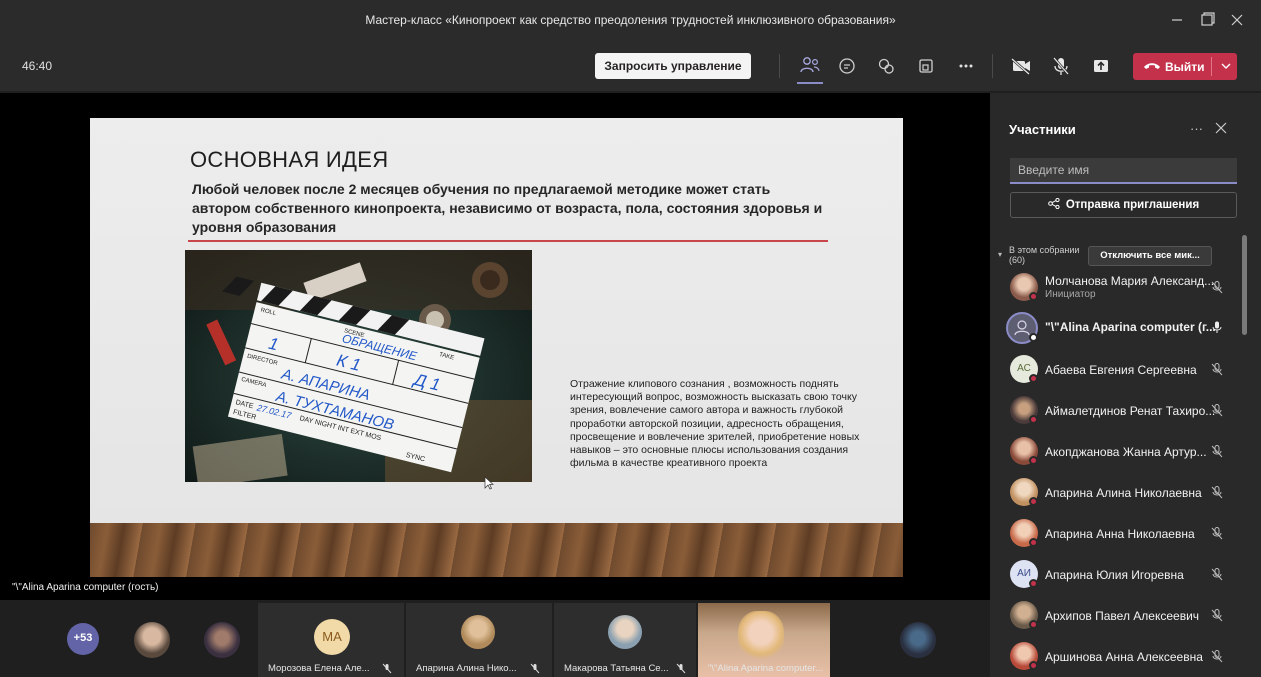  What do you see at coordinates (489, 483) in the screenshot?
I see `mouse-cursor-icon` at bounding box center [489, 483].